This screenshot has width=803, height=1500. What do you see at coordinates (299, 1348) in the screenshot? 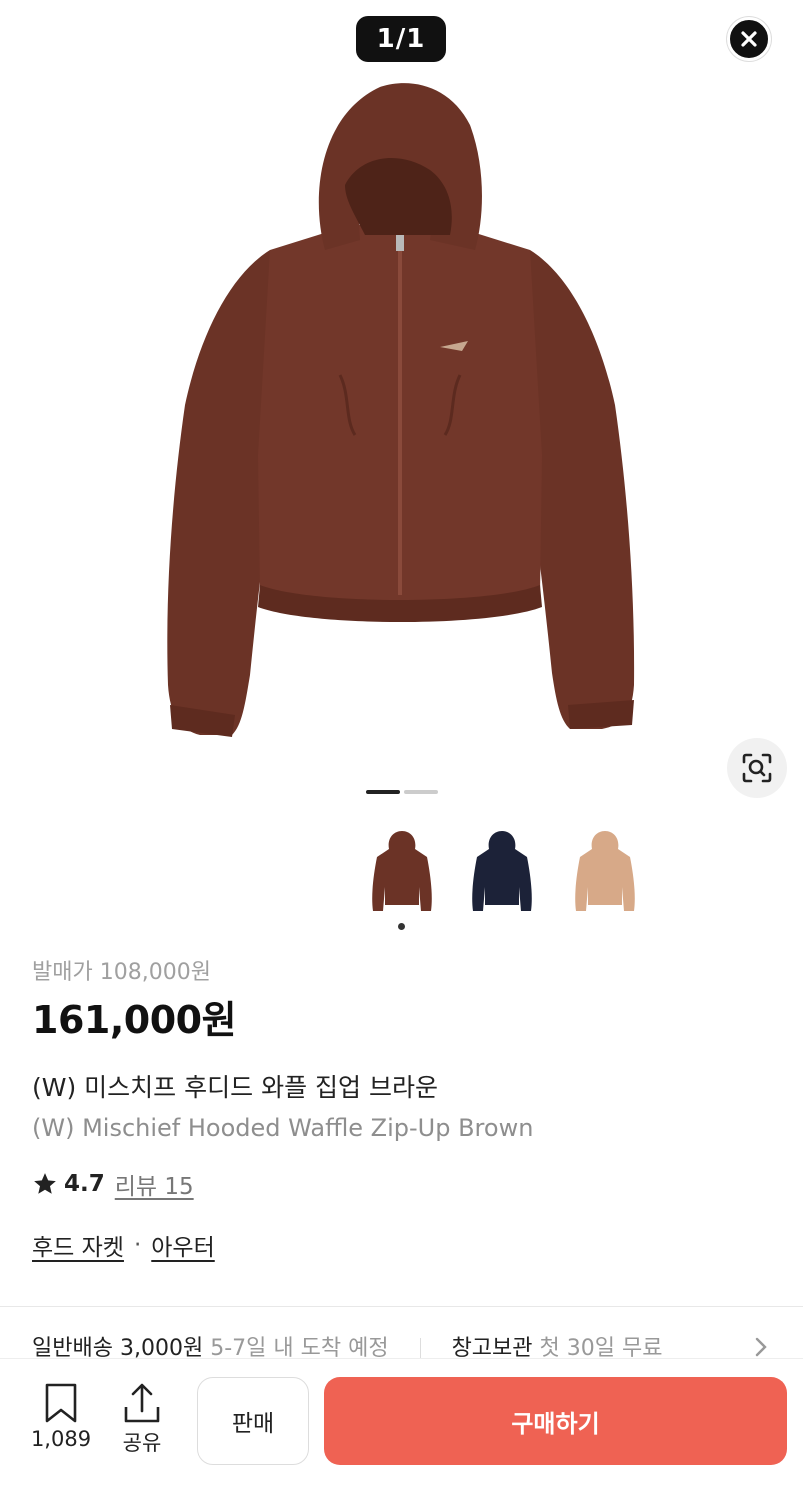
I see `shipping-eta: 5-7일 내 도착 예정` at bounding box center [299, 1348].